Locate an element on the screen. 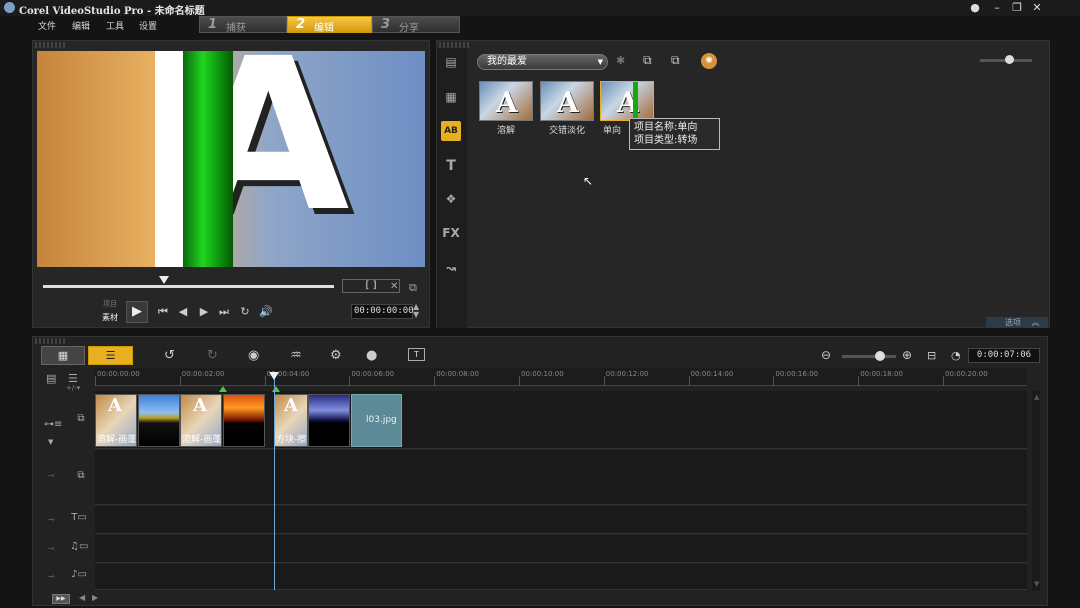  path-icon: ↝ is located at coordinates (451, 268).